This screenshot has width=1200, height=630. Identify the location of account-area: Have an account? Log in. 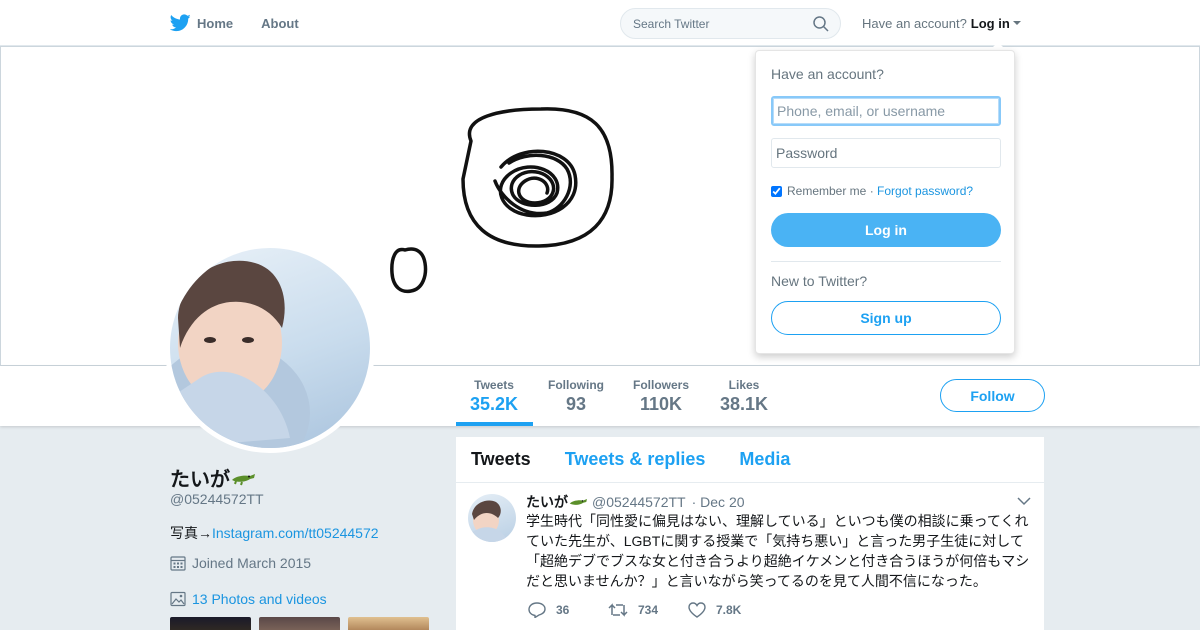
(941, 23).